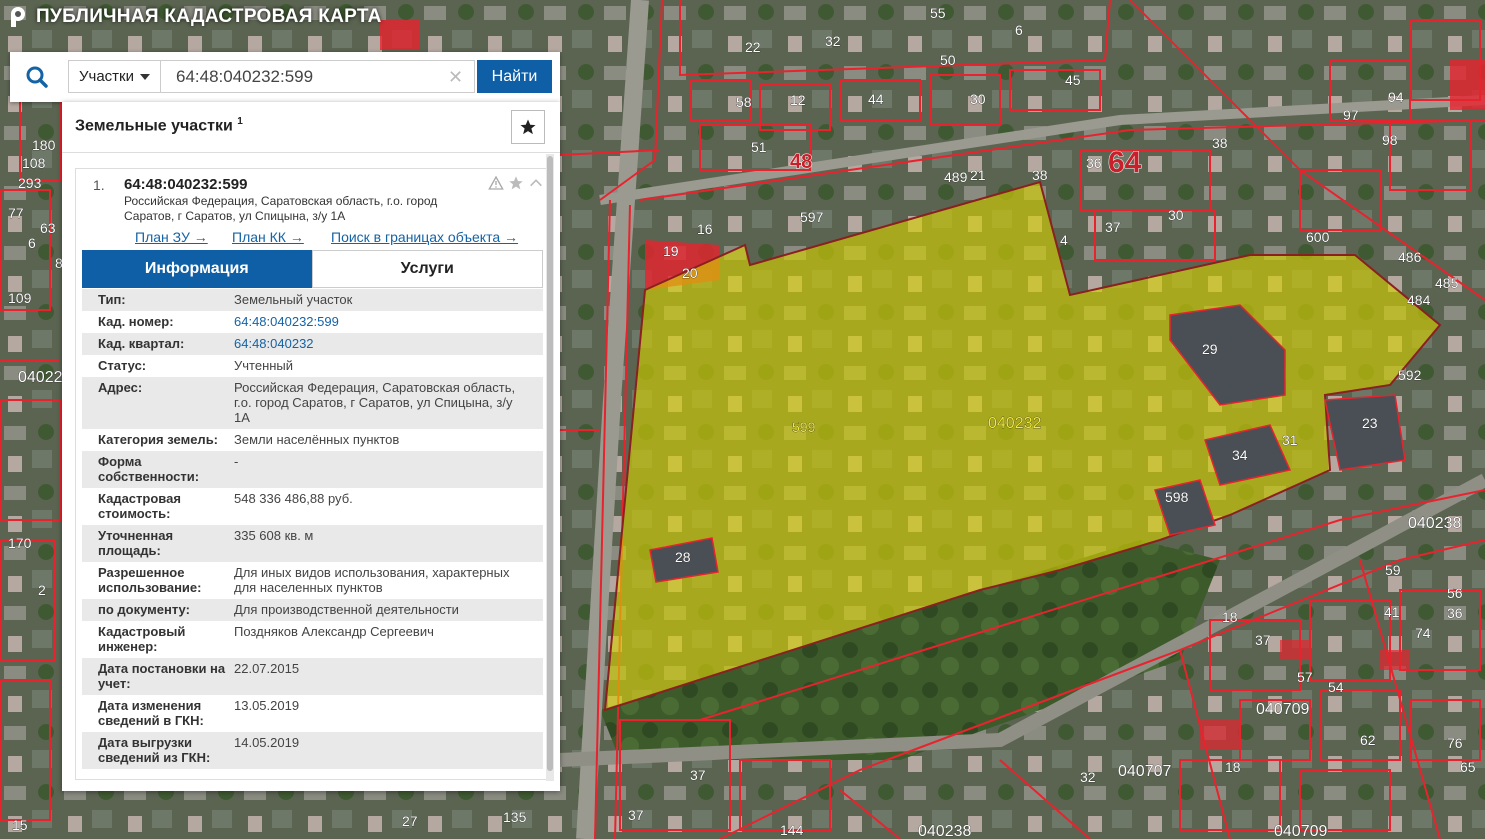 This screenshot has height=839, width=1485. What do you see at coordinates (1392, 612) in the screenshot?
I see `building-label: 41` at bounding box center [1392, 612].